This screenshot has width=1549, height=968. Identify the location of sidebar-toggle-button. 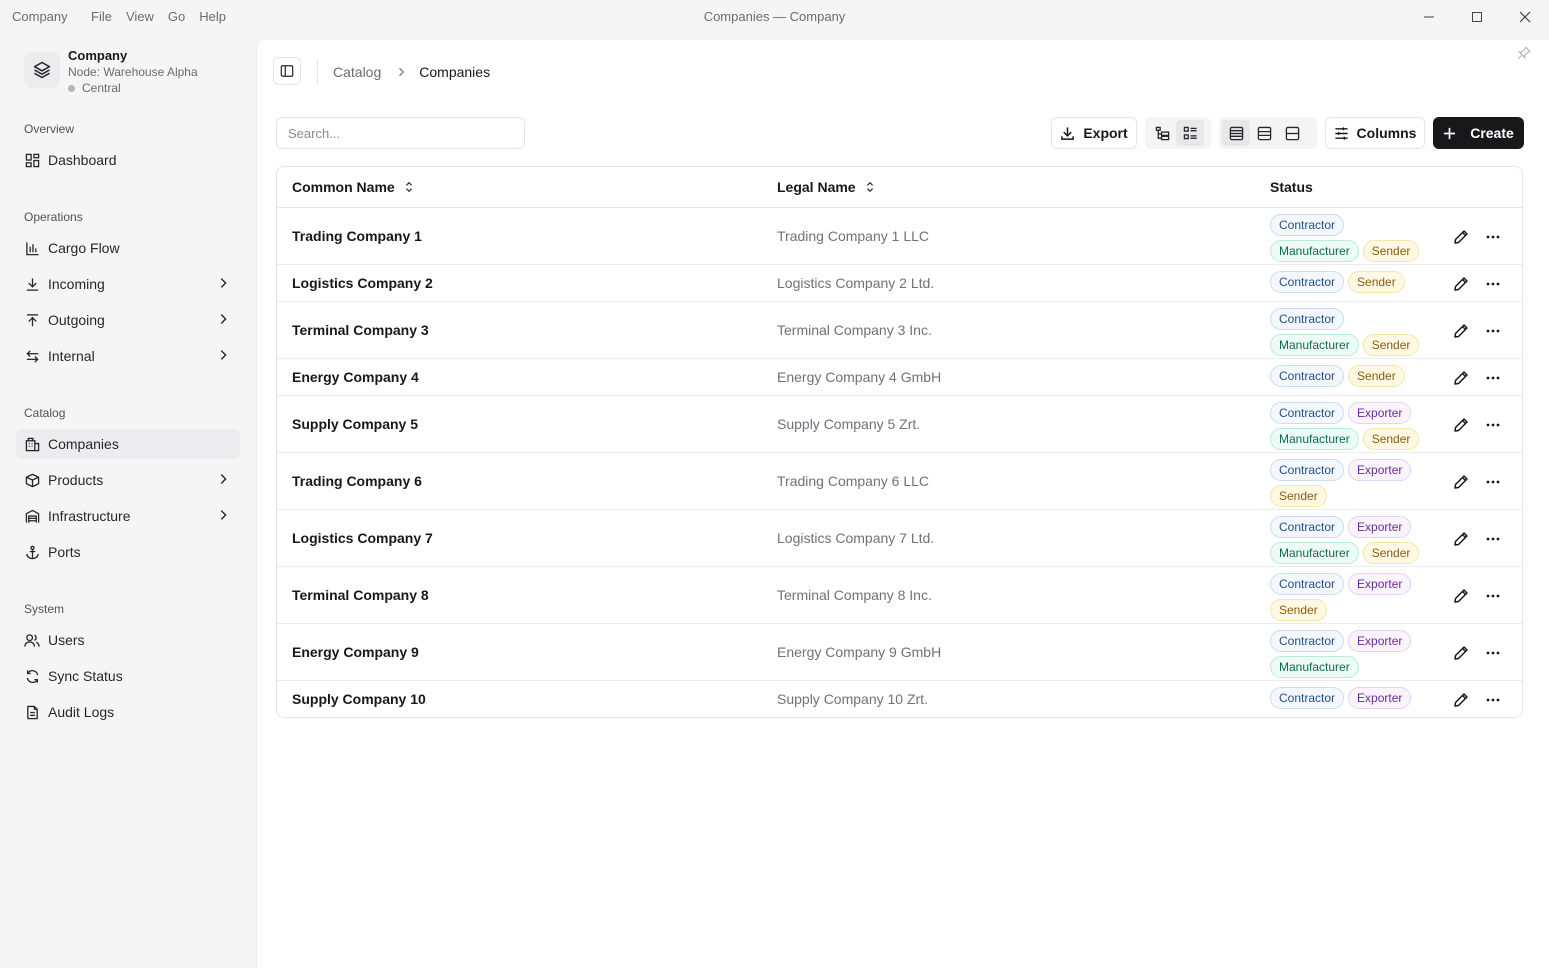
(287, 71).